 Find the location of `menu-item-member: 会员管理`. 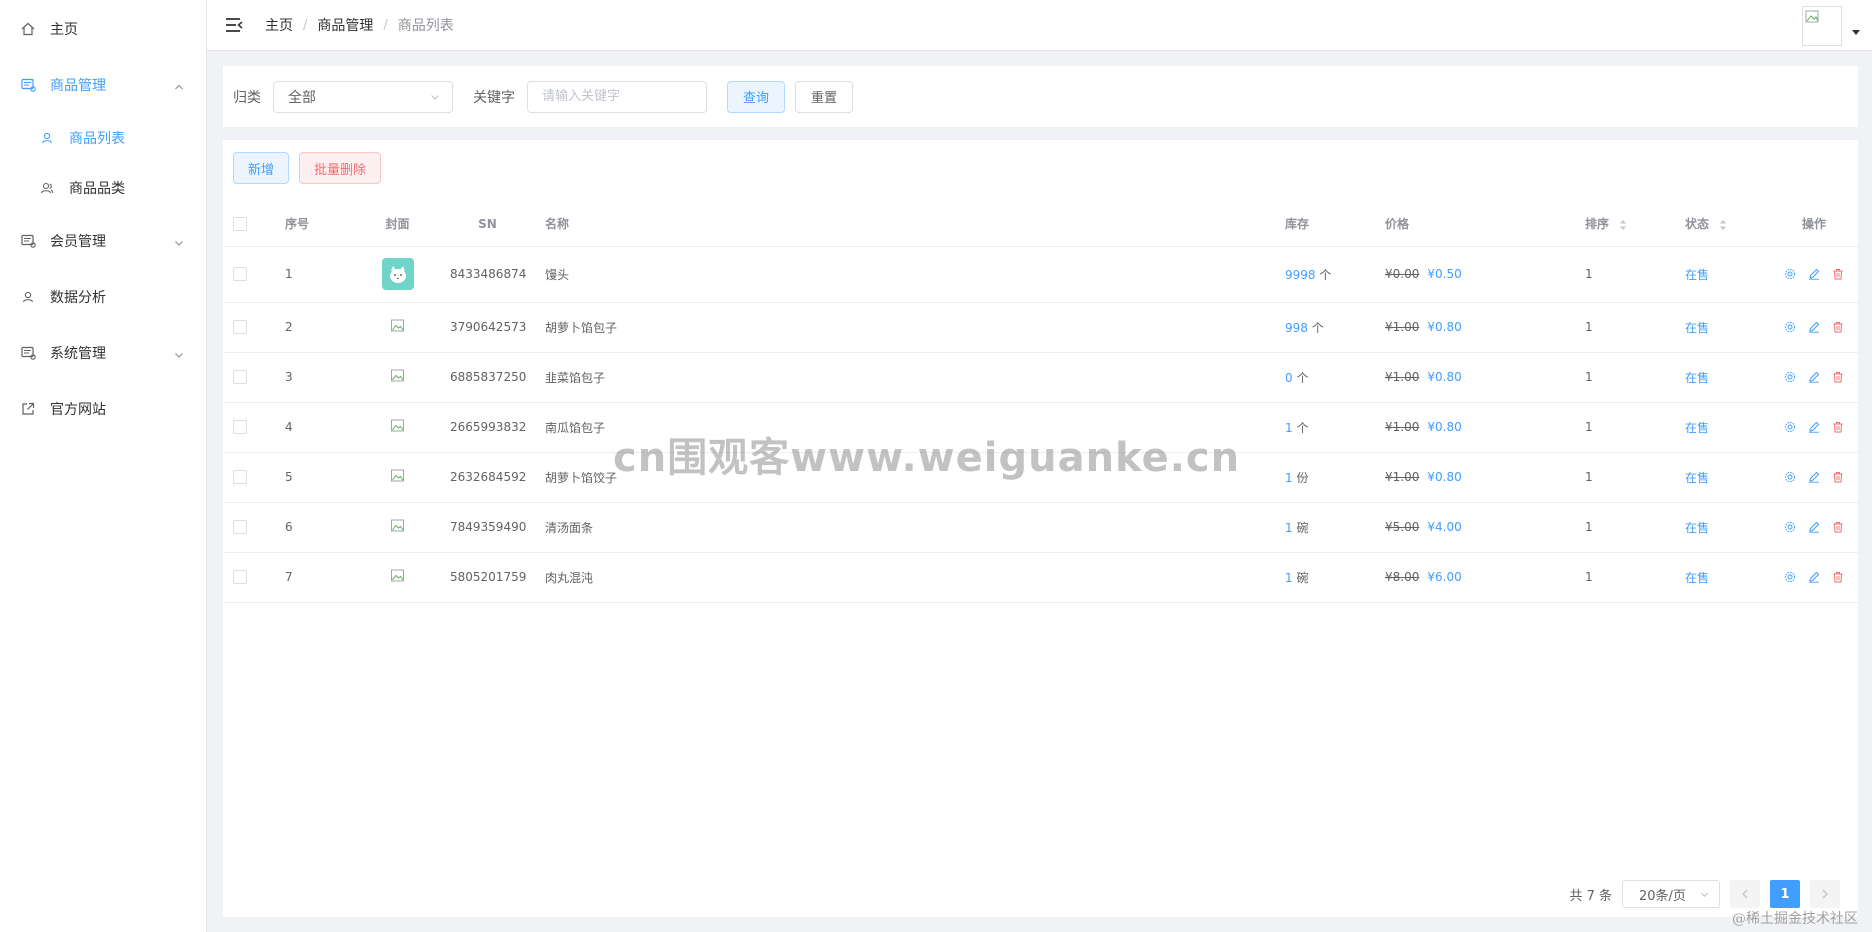

menu-item-member: 会员管理 is located at coordinates (103, 241).